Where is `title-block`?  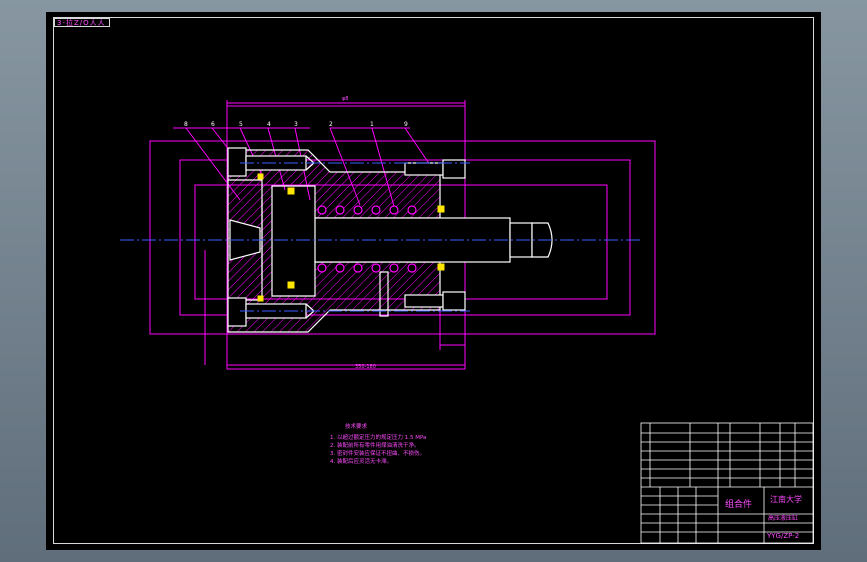 title-block is located at coordinates (727, 483).